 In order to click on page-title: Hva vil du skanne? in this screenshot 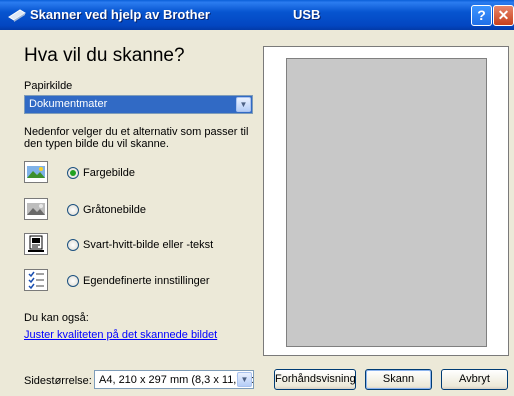, I will do `click(104, 55)`.